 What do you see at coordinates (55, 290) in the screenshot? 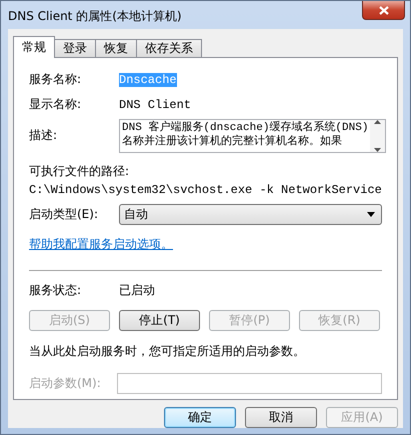
I see `field-label: 服务状态:` at bounding box center [55, 290].